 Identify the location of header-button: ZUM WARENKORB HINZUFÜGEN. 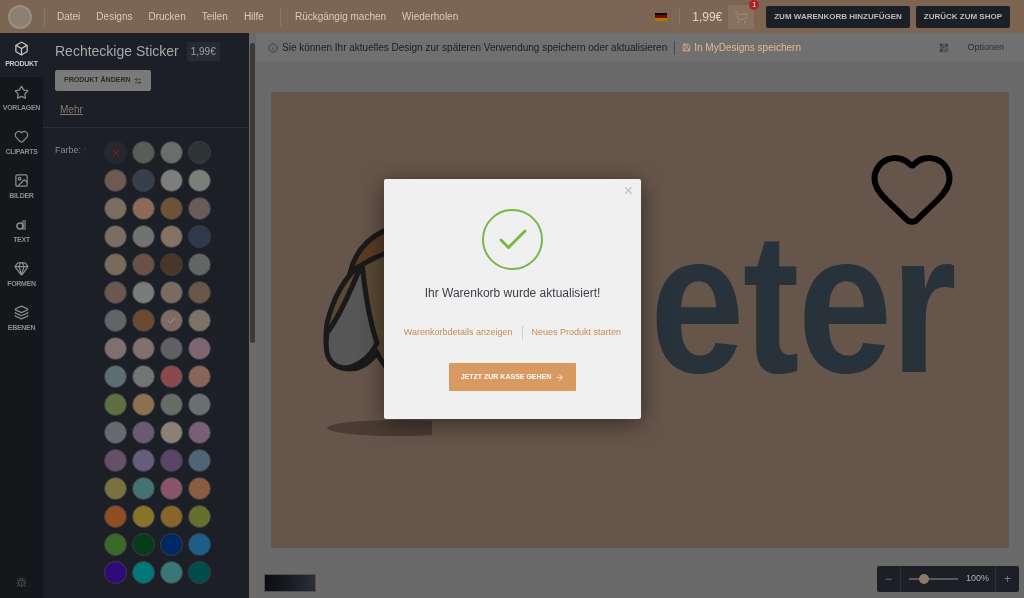
(838, 16).